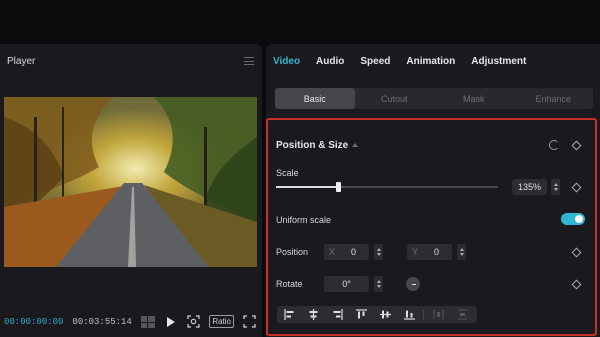 This screenshot has width=600, height=337. Describe the element at coordinates (555, 187) in the screenshot. I see `scale-stepper` at that location.